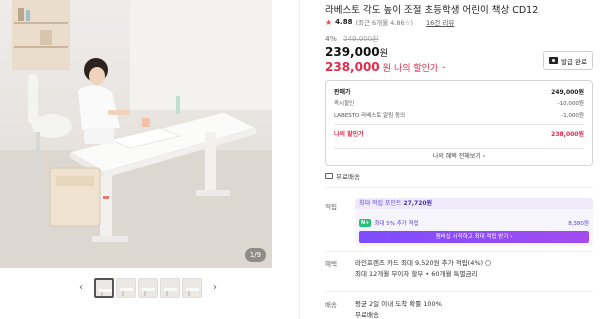  I want to click on discount-percent: 4%, so click(331, 39).